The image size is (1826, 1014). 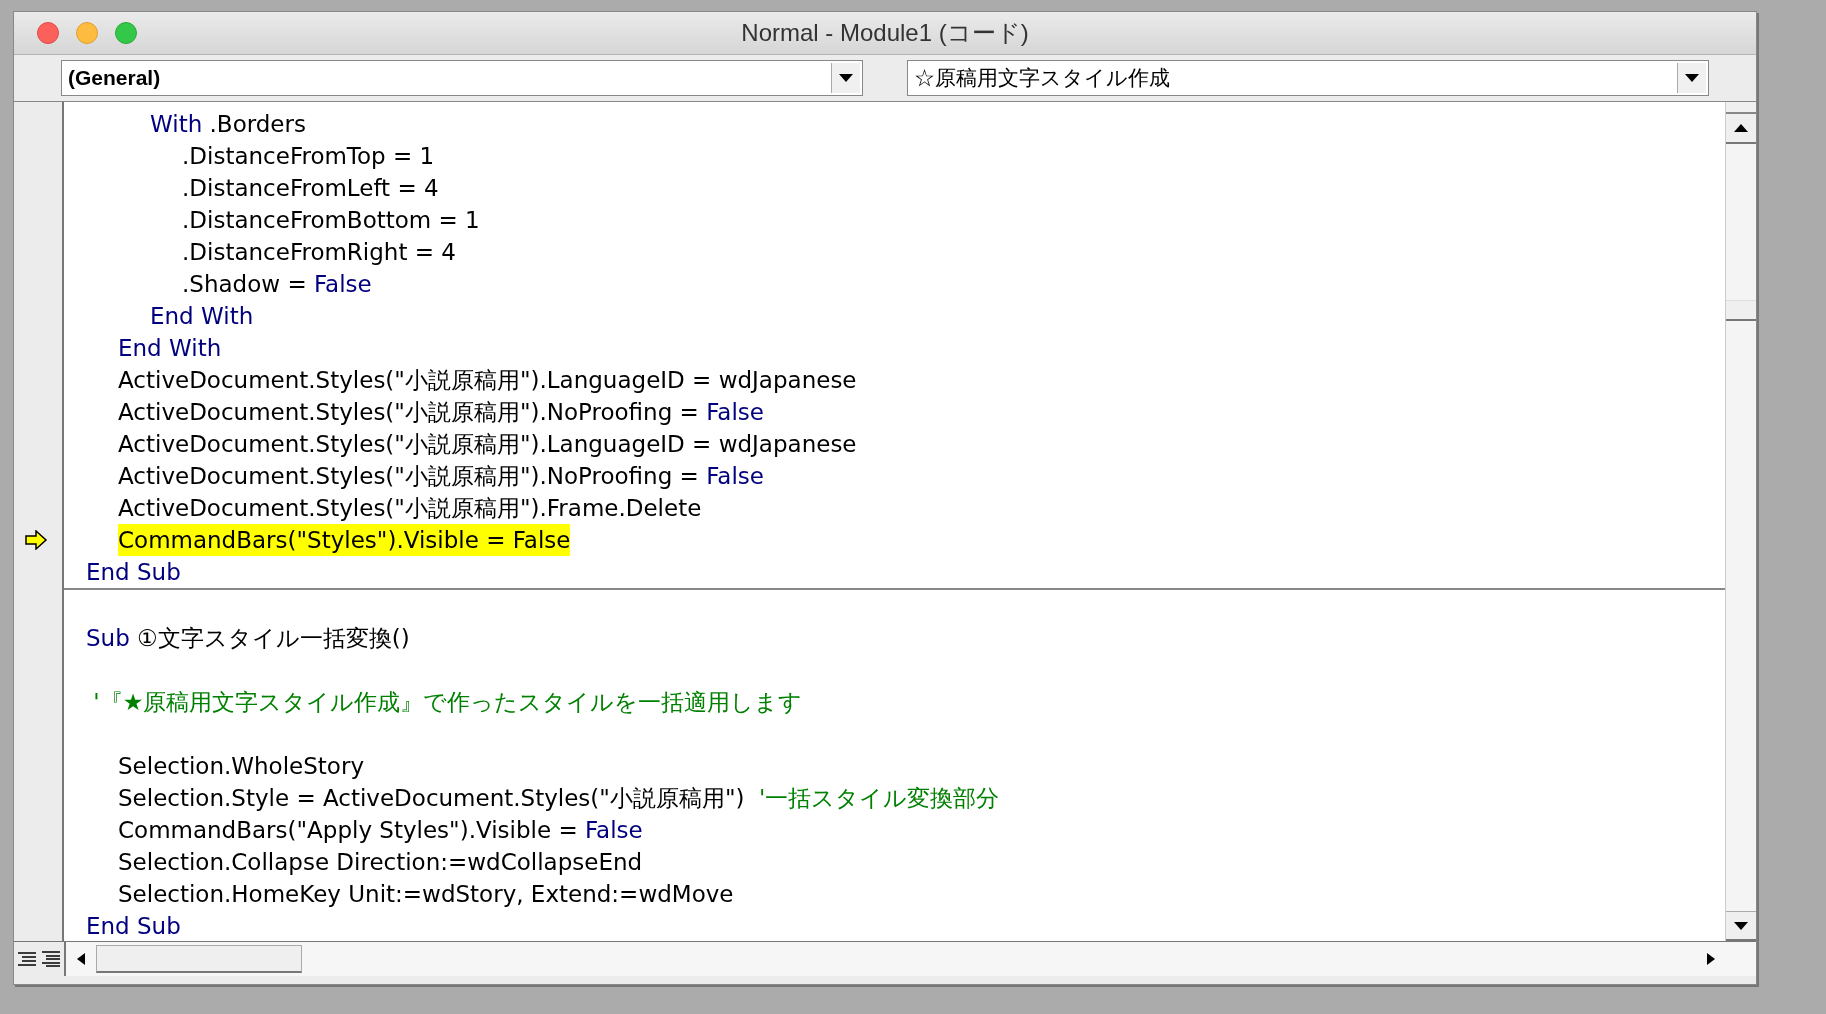 What do you see at coordinates (885, 33) in the screenshot?
I see `window-title: Normal - Module1 (コード)` at bounding box center [885, 33].